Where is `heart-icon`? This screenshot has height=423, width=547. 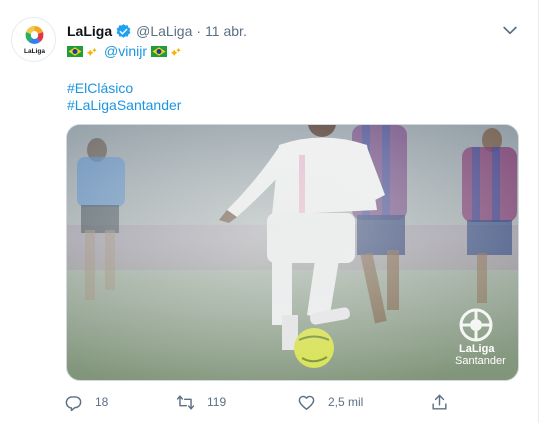 heart-icon is located at coordinates (306, 402).